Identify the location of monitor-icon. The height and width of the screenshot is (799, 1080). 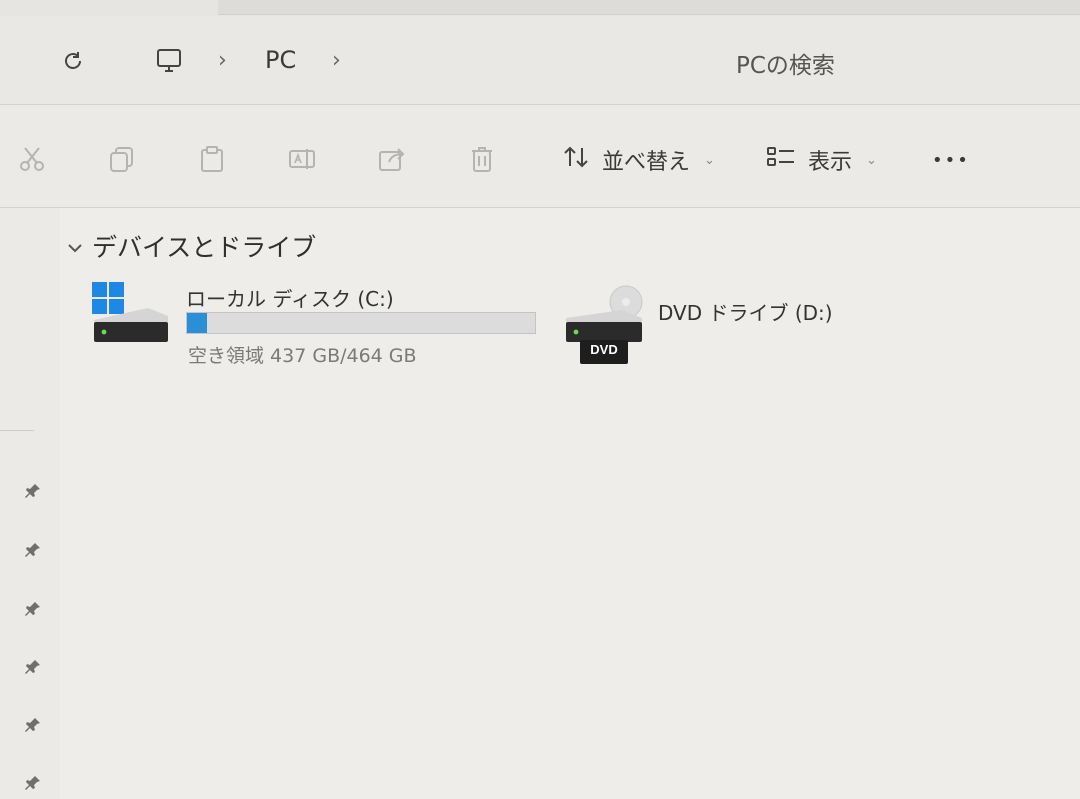
(169, 61).